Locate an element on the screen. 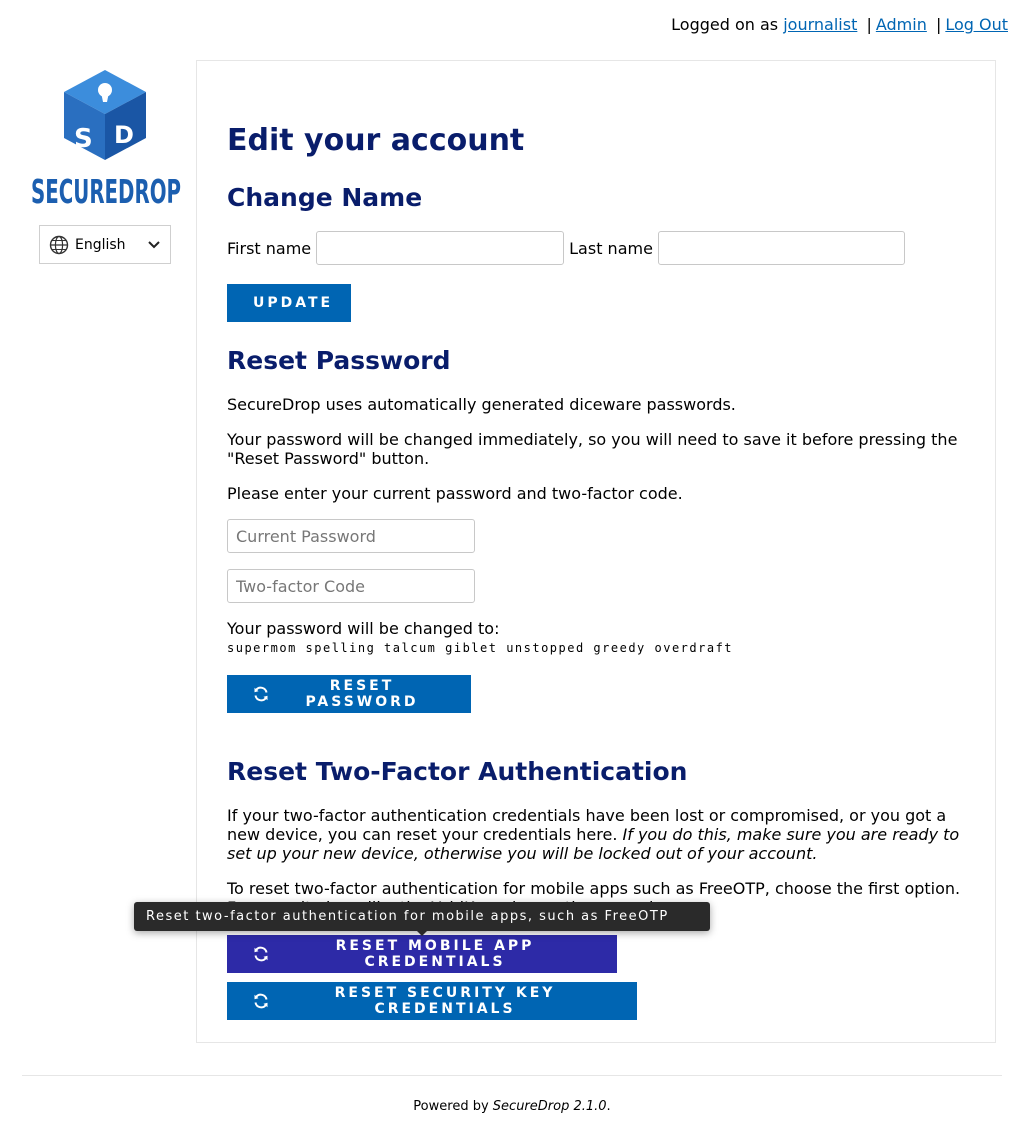 This screenshot has height=1126, width=1024. globe-icon is located at coordinates (59, 245).